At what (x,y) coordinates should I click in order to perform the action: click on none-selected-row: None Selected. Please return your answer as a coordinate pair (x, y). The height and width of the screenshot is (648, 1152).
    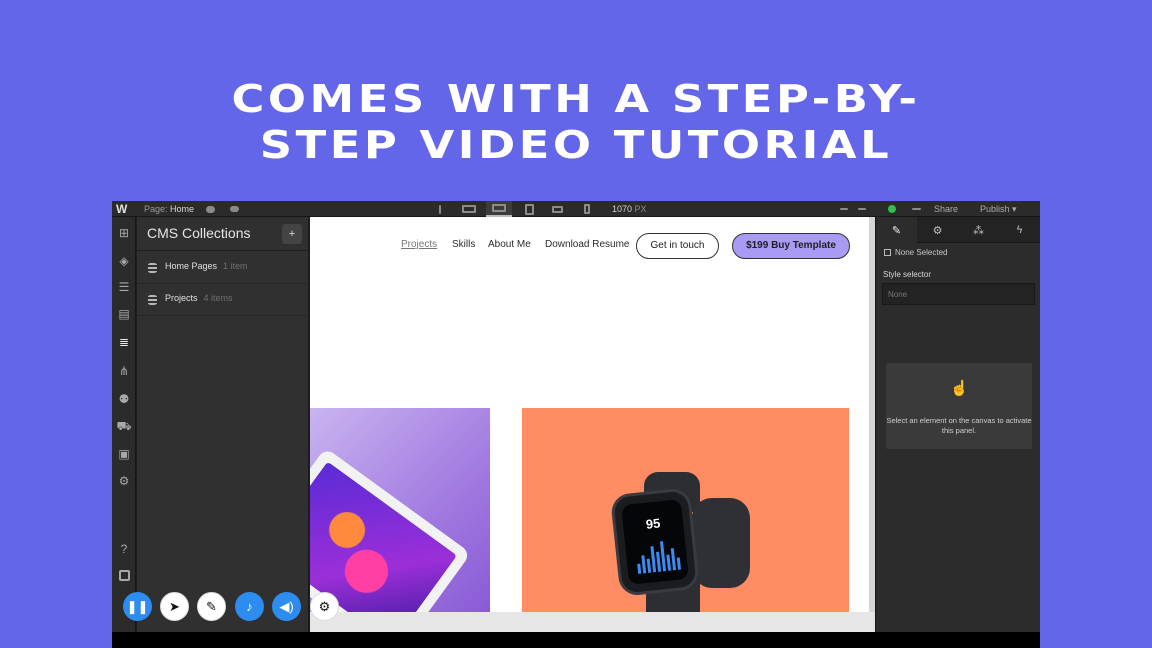
    Looking at the image, I should click on (915, 252).